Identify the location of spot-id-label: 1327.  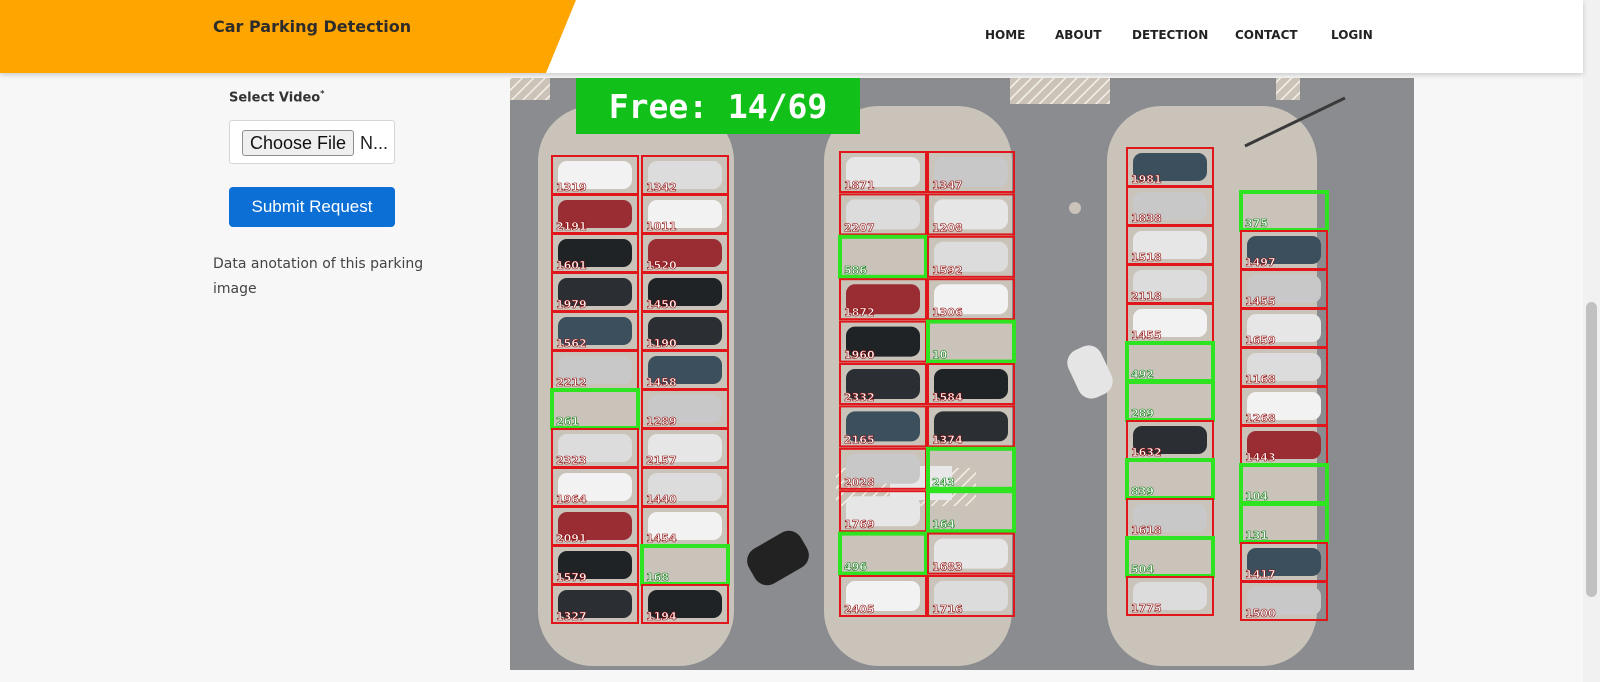
(571, 616).